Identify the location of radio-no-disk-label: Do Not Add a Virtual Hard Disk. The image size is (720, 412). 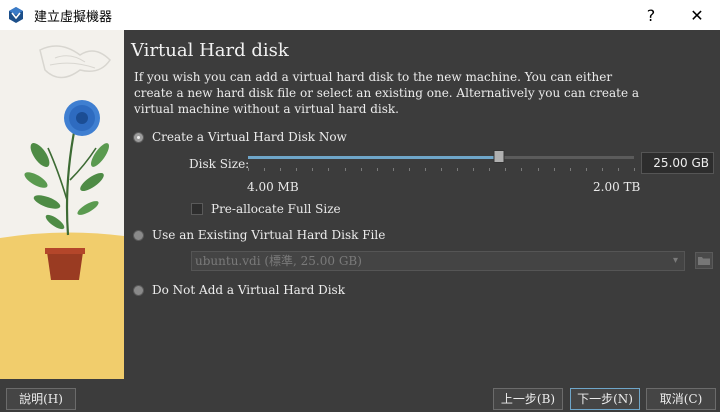
(248, 290).